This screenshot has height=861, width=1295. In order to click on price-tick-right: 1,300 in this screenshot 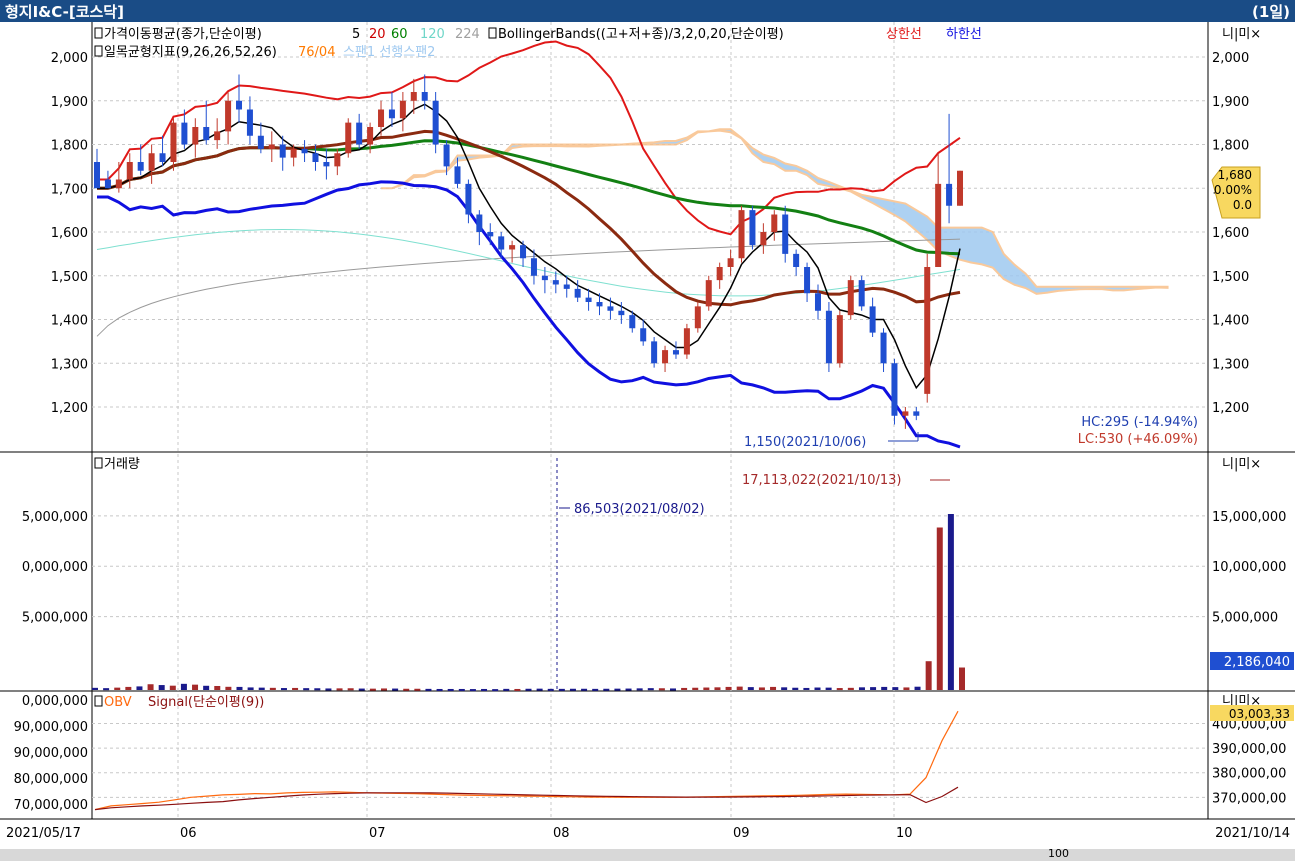, I will do `click(1230, 364)`.